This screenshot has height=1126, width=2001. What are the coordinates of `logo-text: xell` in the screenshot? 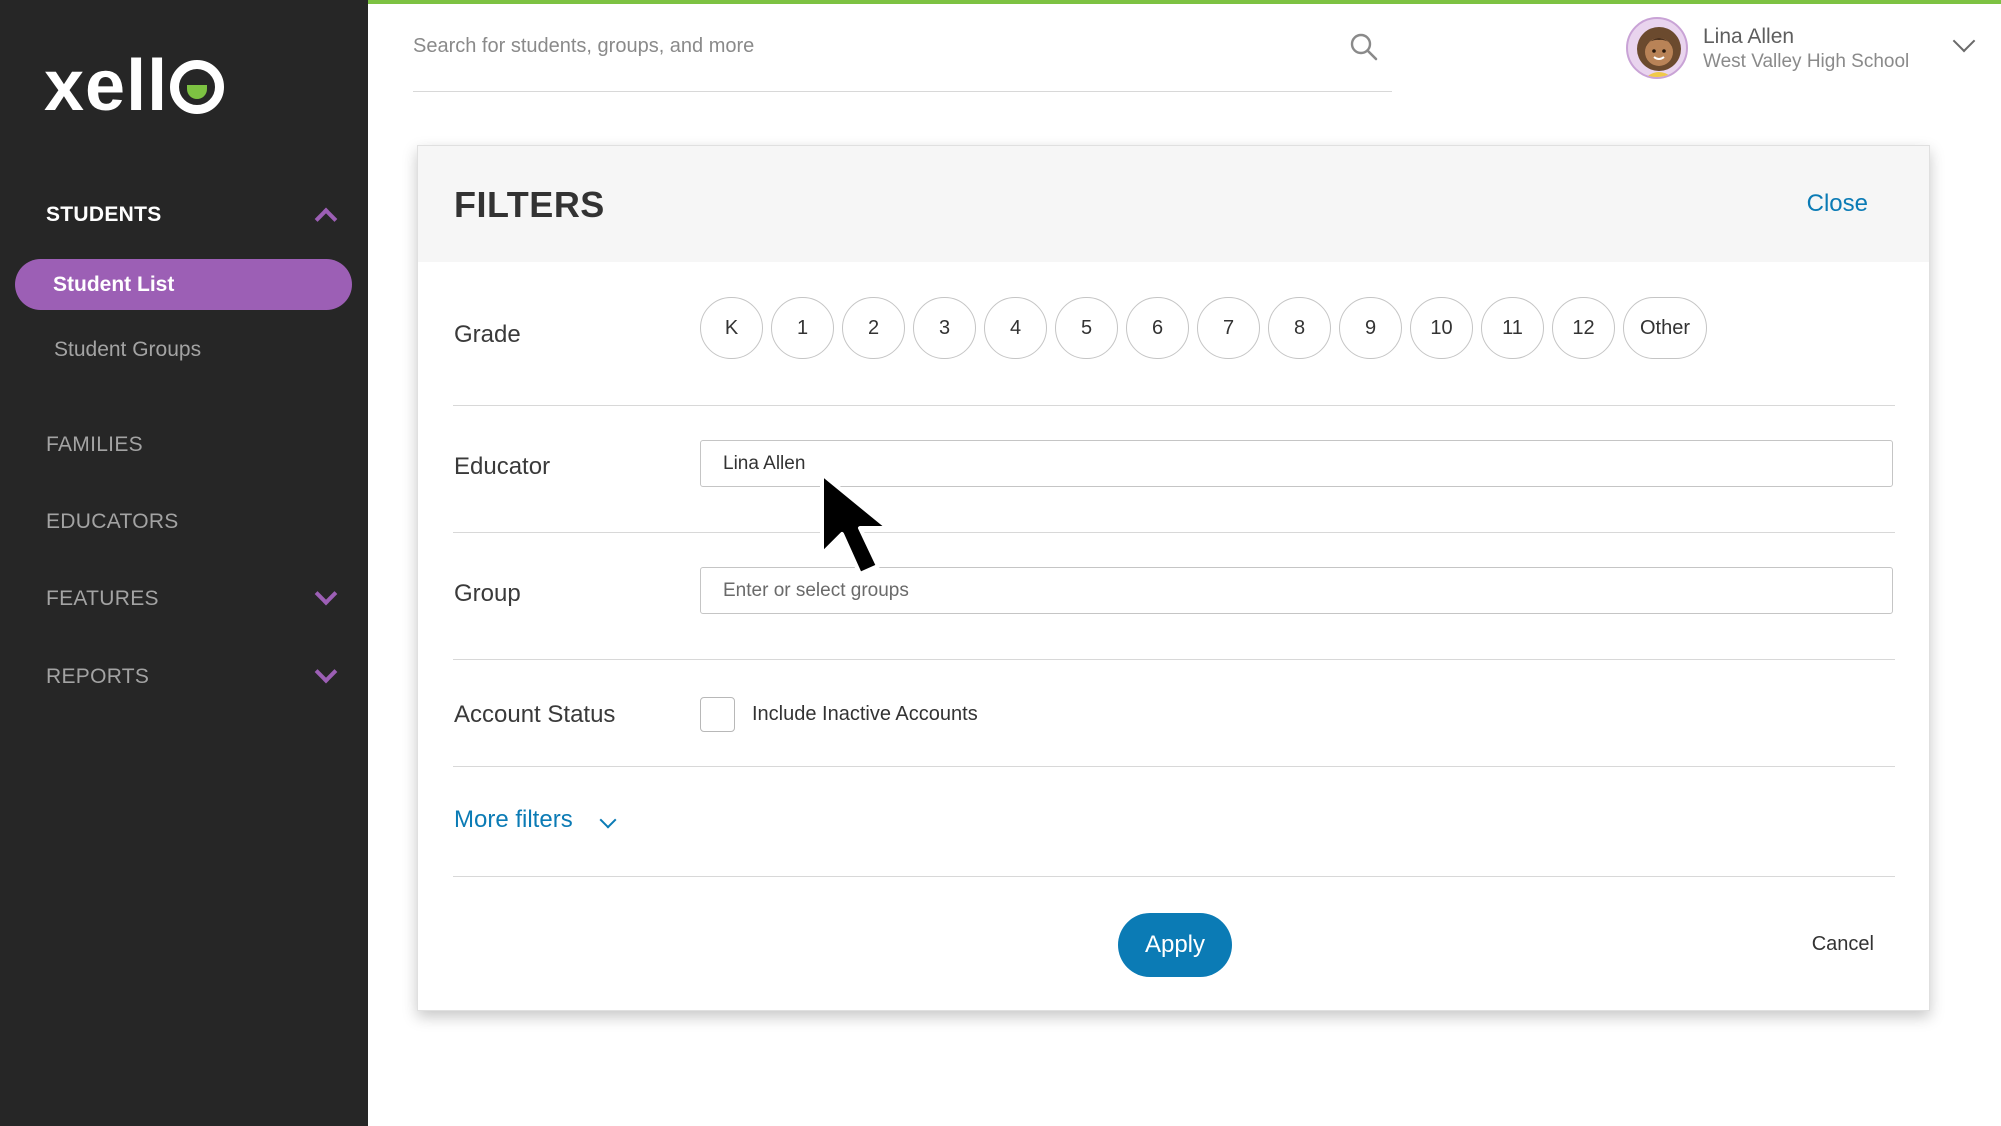 It's located at (106, 86).